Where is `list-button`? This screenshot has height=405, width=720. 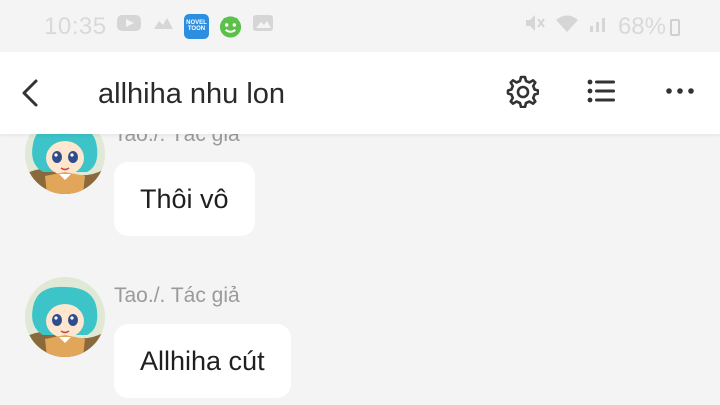 list-button is located at coordinates (601, 93).